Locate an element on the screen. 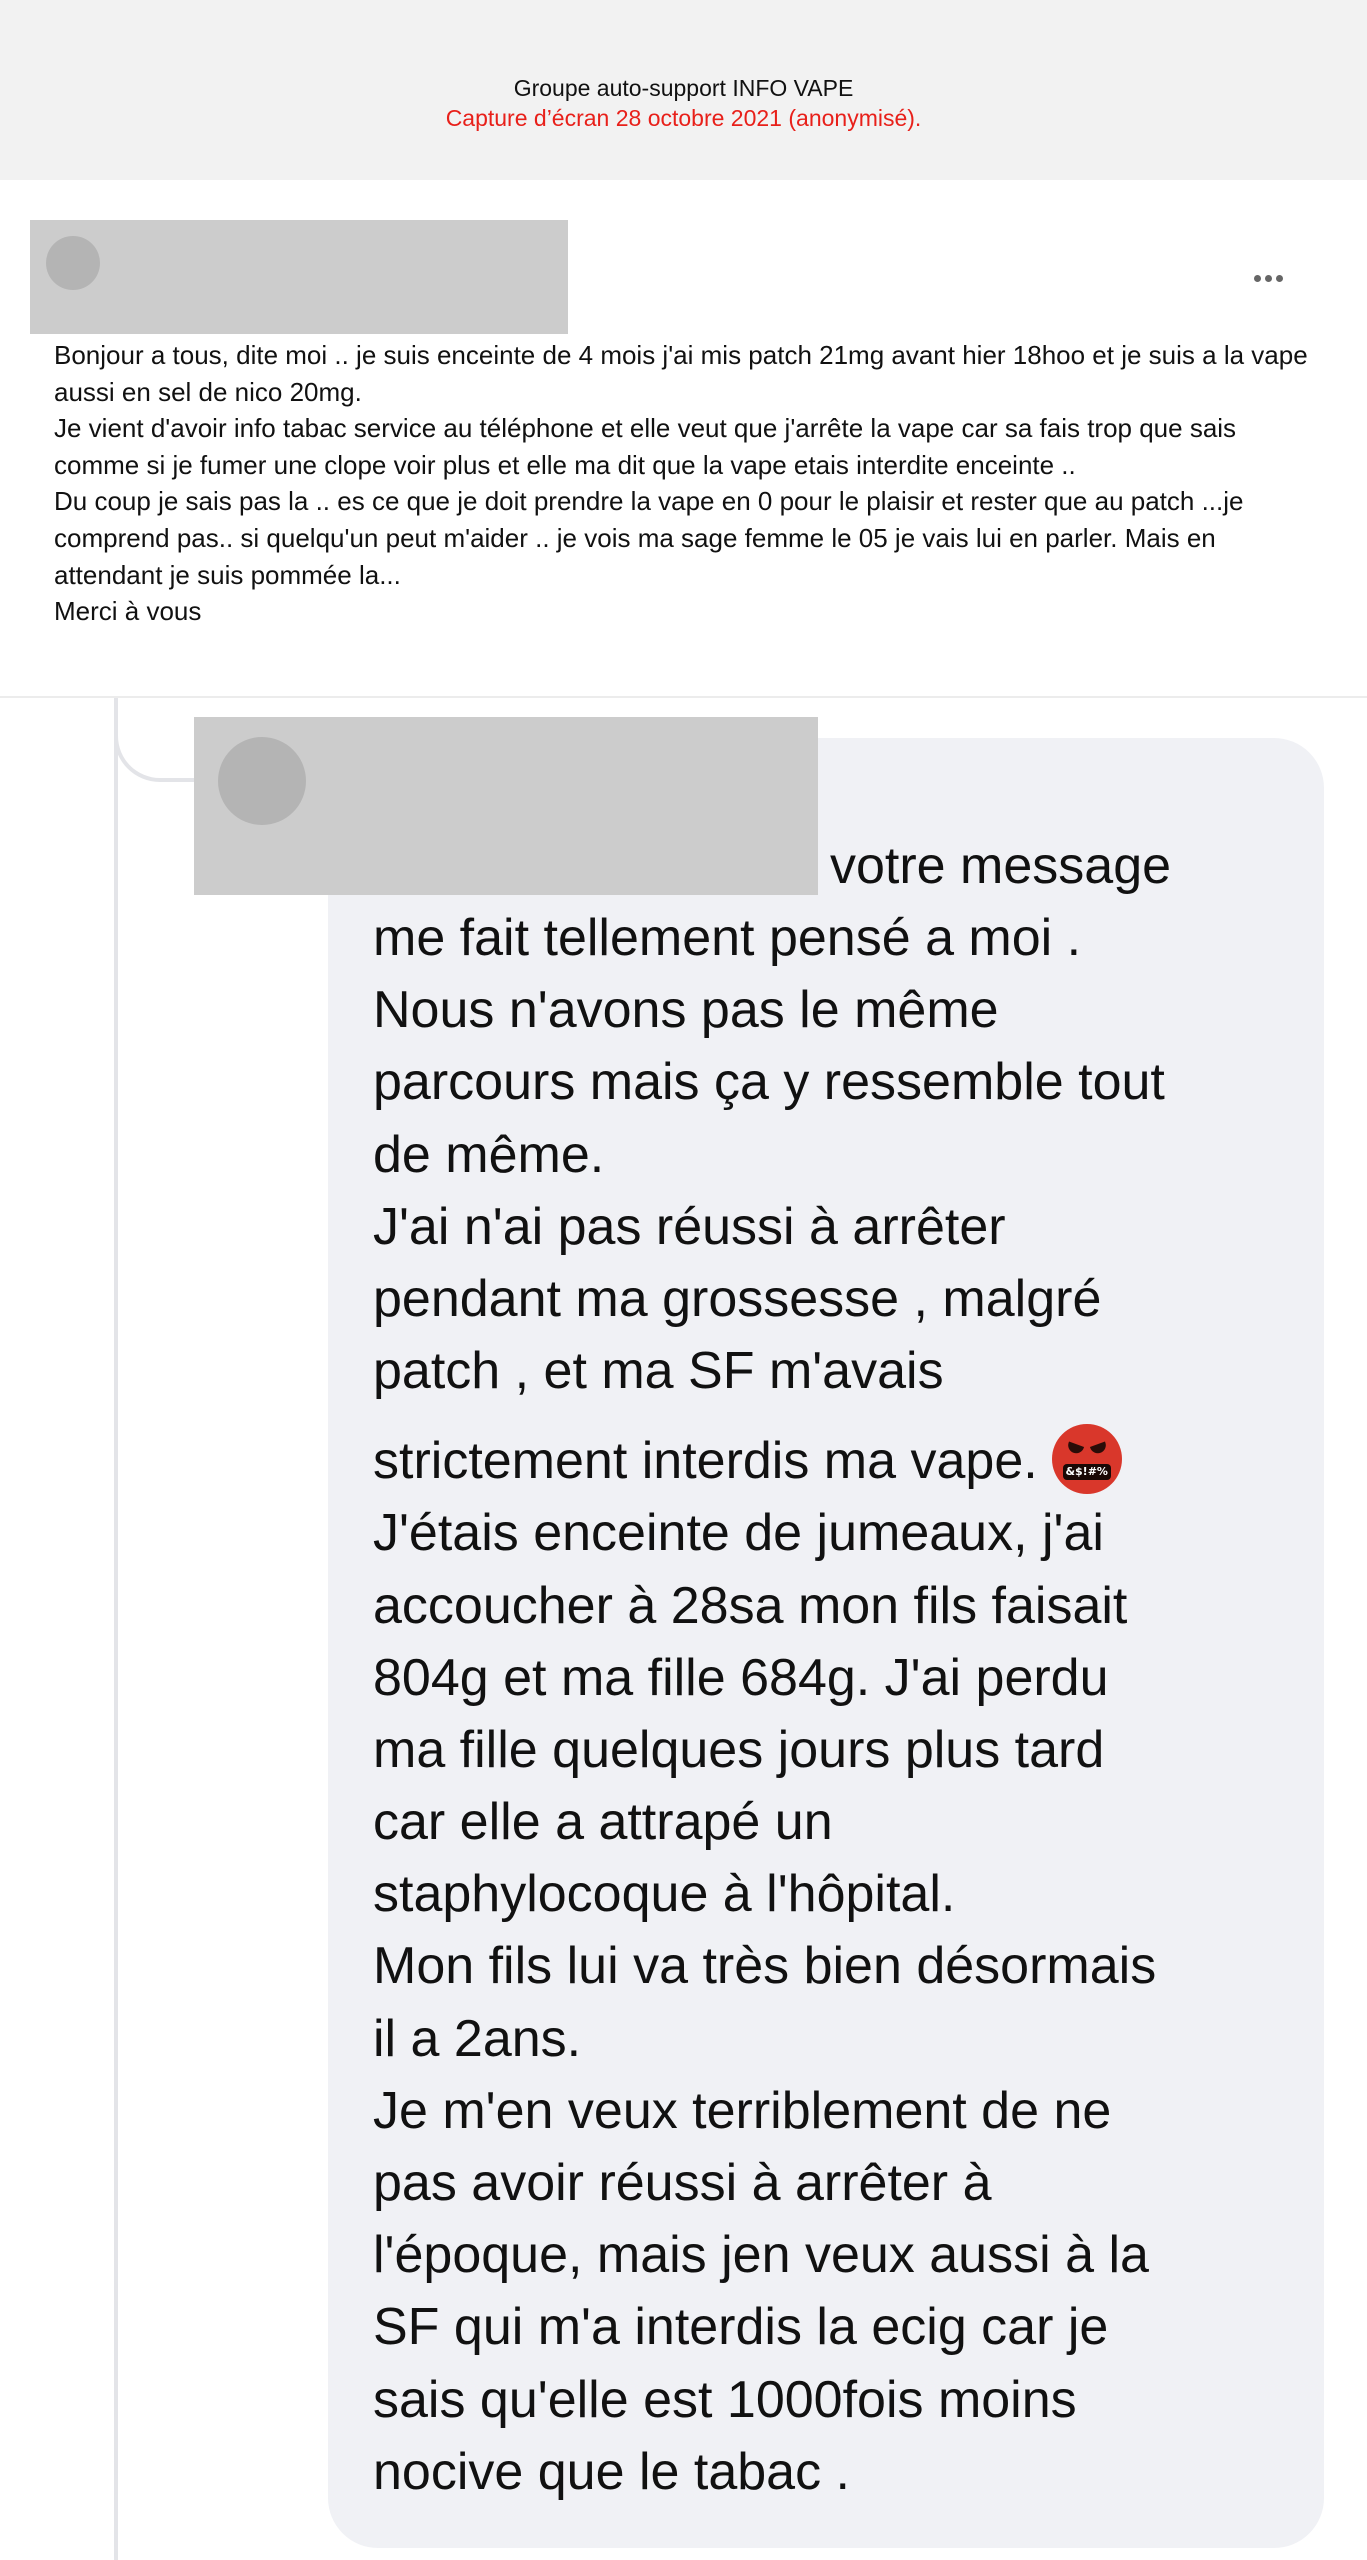  emoji-symbols: &$!#% is located at coordinates (1086, 1471).